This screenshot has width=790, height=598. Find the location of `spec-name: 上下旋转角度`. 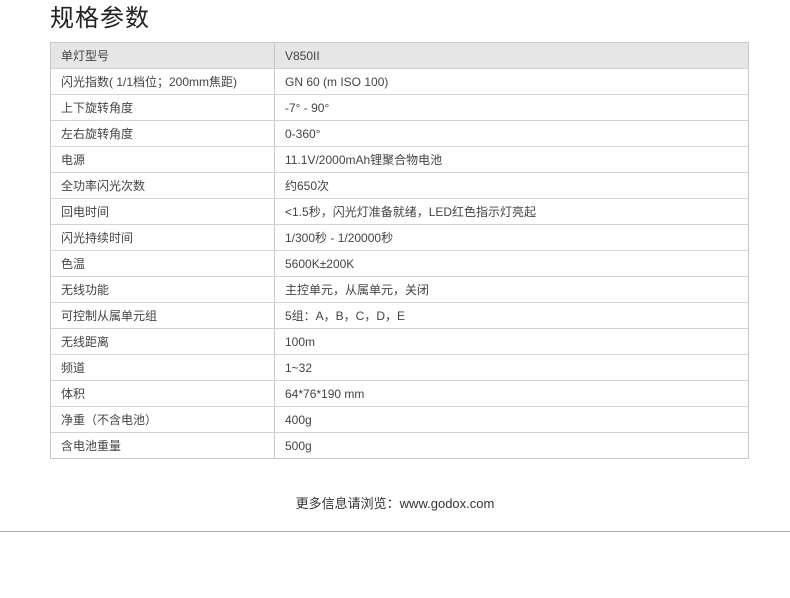

spec-name: 上下旋转角度 is located at coordinates (162, 107).